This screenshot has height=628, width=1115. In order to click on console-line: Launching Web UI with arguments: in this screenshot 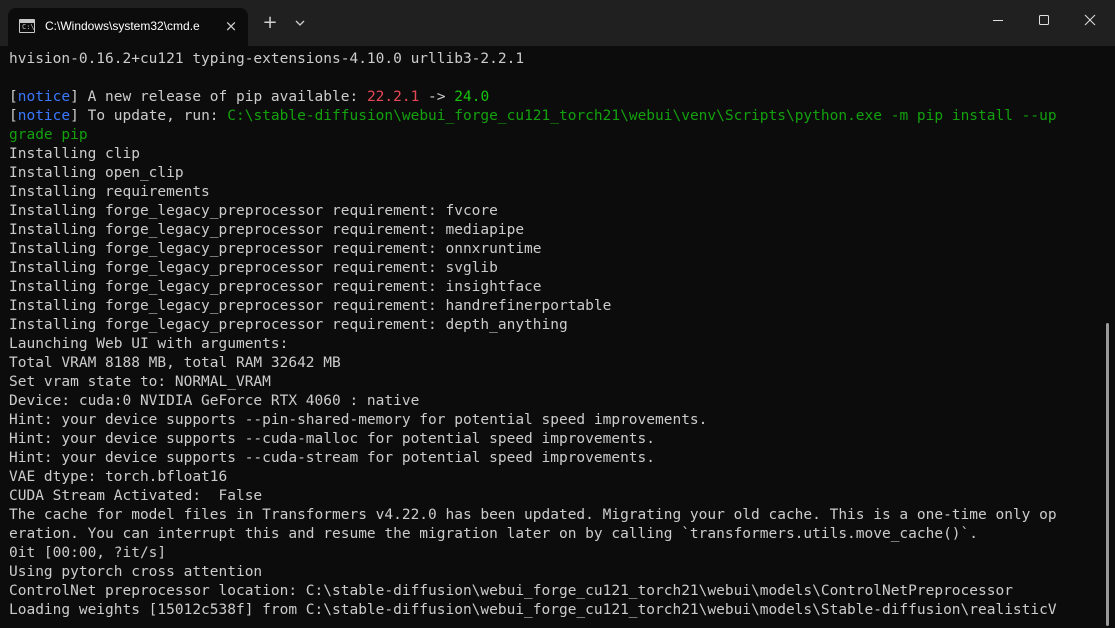, I will do `click(533, 344)`.